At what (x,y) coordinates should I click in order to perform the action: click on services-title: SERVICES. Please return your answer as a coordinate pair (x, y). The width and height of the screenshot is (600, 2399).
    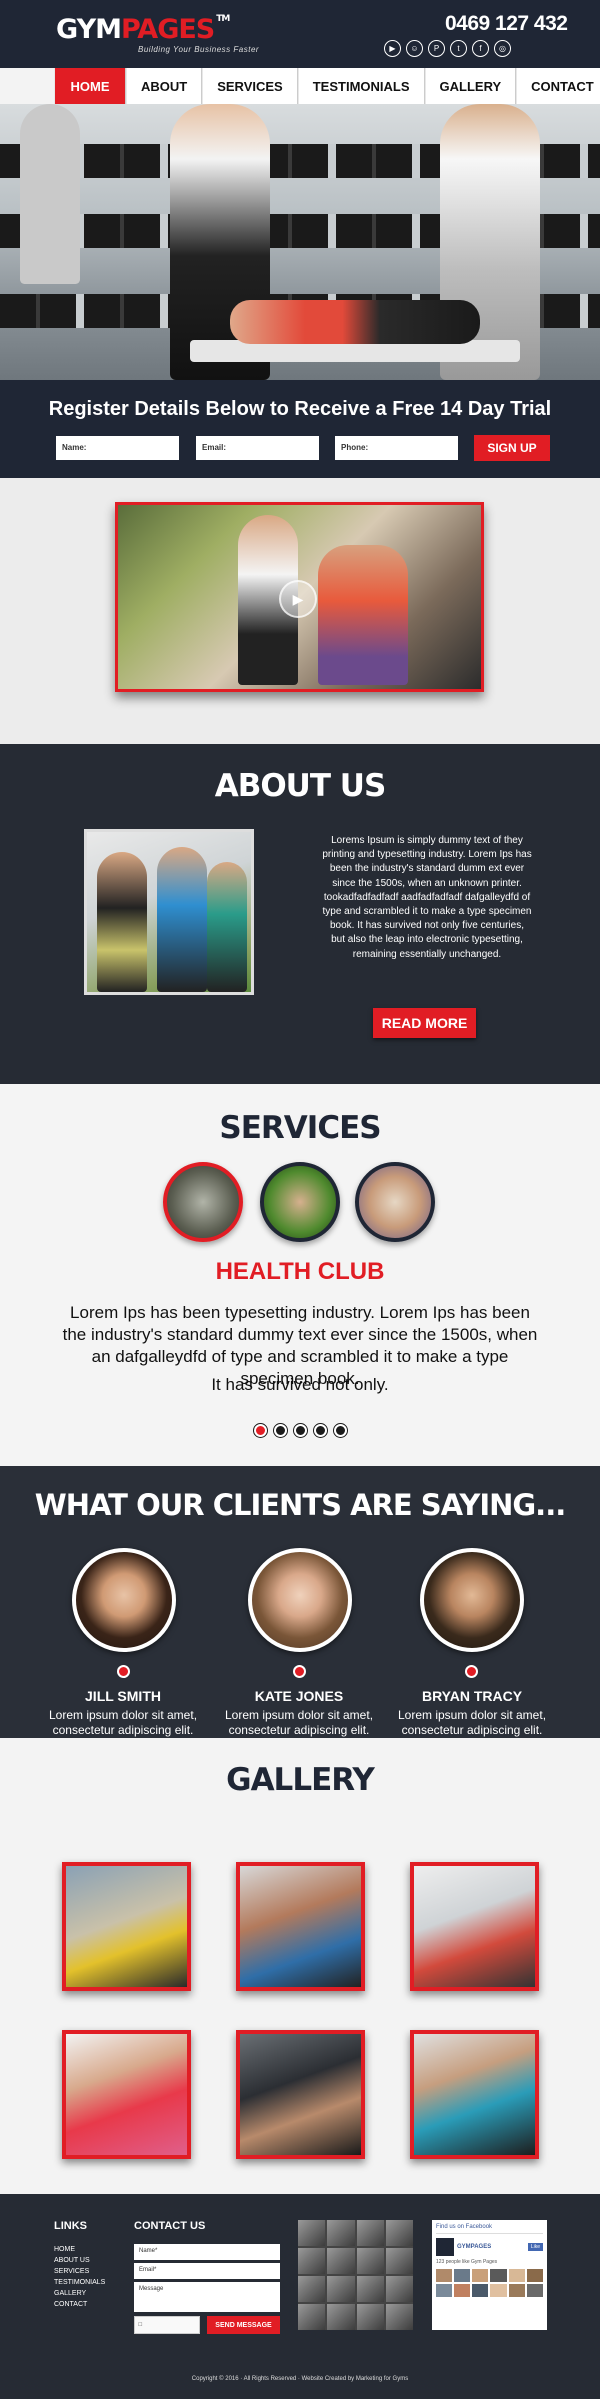
    Looking at the image, I should click on (300, 1128).